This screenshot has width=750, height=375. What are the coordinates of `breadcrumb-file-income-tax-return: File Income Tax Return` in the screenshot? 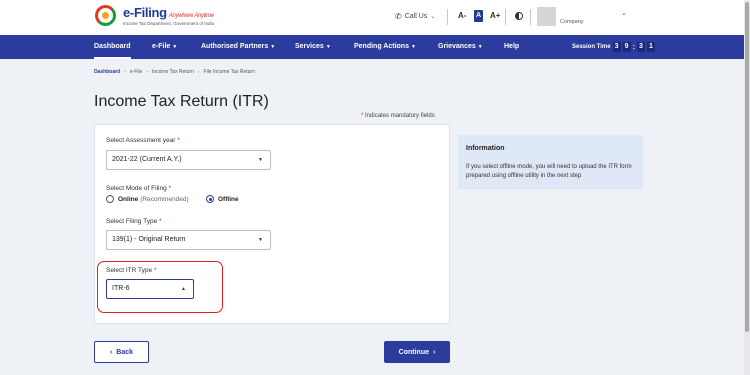 It's located at (229, 72).